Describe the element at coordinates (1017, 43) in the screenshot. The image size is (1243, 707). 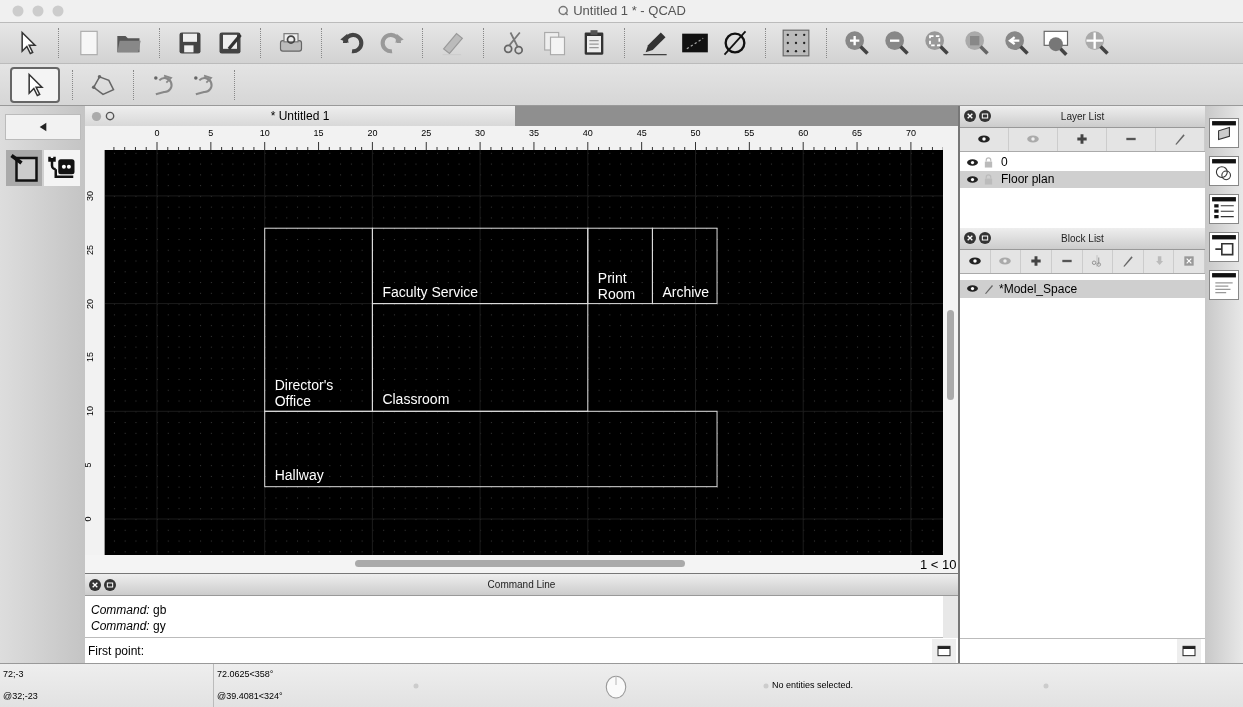
I see `zoom-previous-icon` at that location.